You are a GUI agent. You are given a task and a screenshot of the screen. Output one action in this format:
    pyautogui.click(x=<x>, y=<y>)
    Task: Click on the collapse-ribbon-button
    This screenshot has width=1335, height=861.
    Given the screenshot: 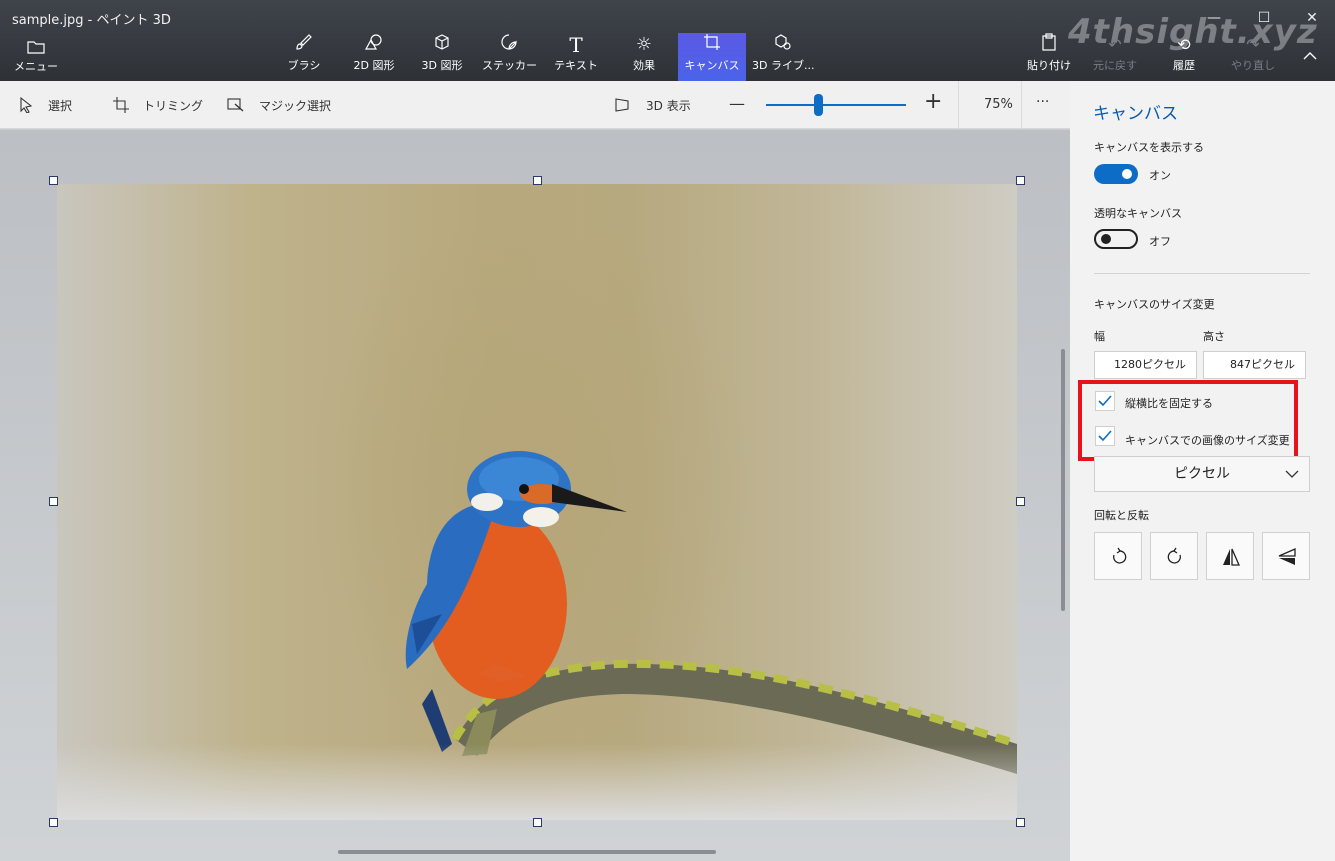 What is the action you would take?
    pyautogui.click(x=1310, y=56)
    